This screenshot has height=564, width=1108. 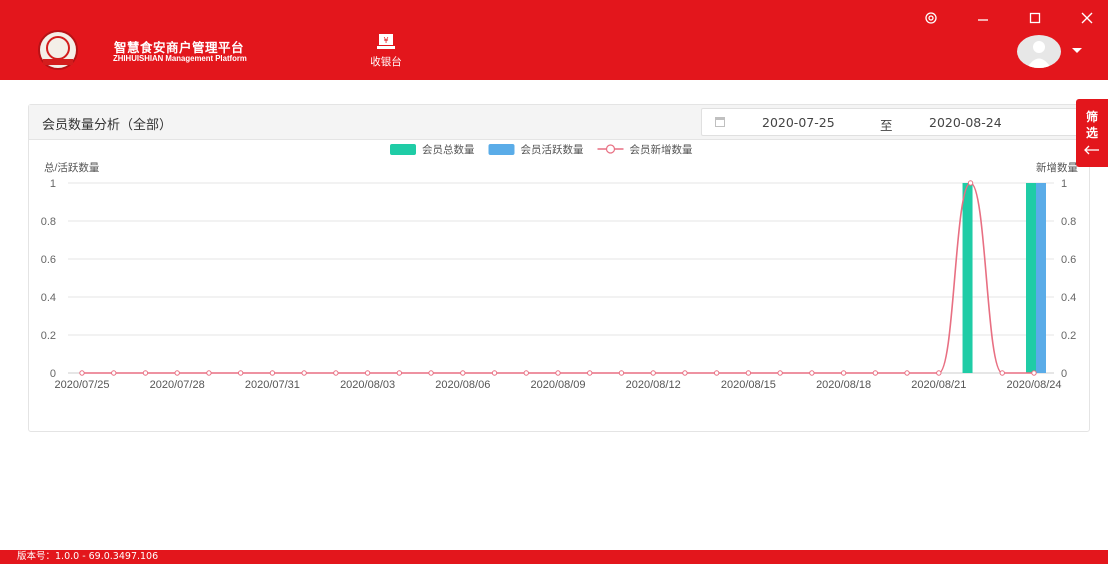 I want to click on filter-tab: 筛 选, so click(x=1092, y=133).